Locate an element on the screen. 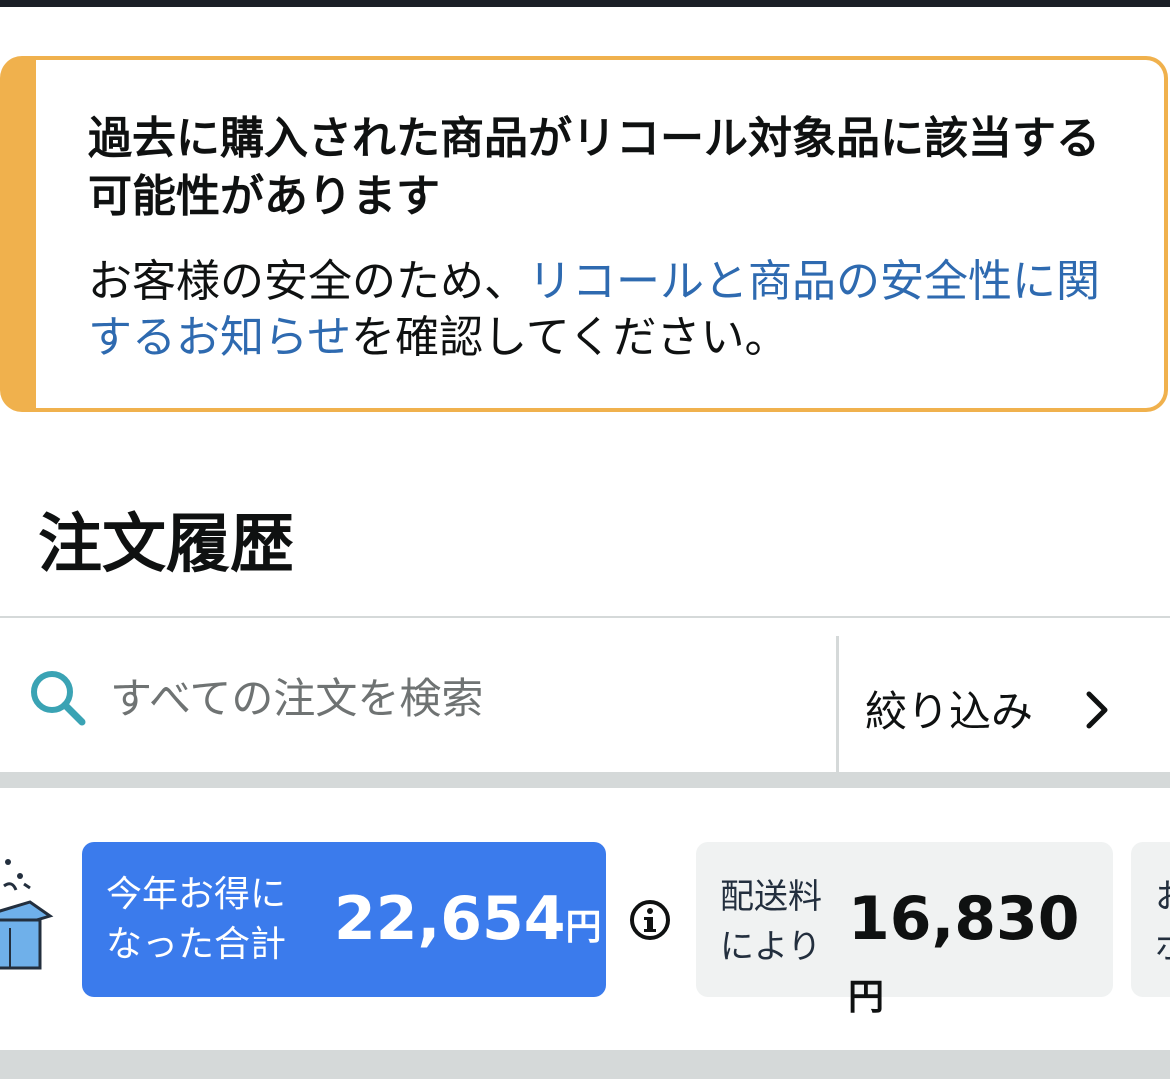 Image resolution: width=1170 pixels, height=1079 pixels. search-input is located at coordinates (460, 698).